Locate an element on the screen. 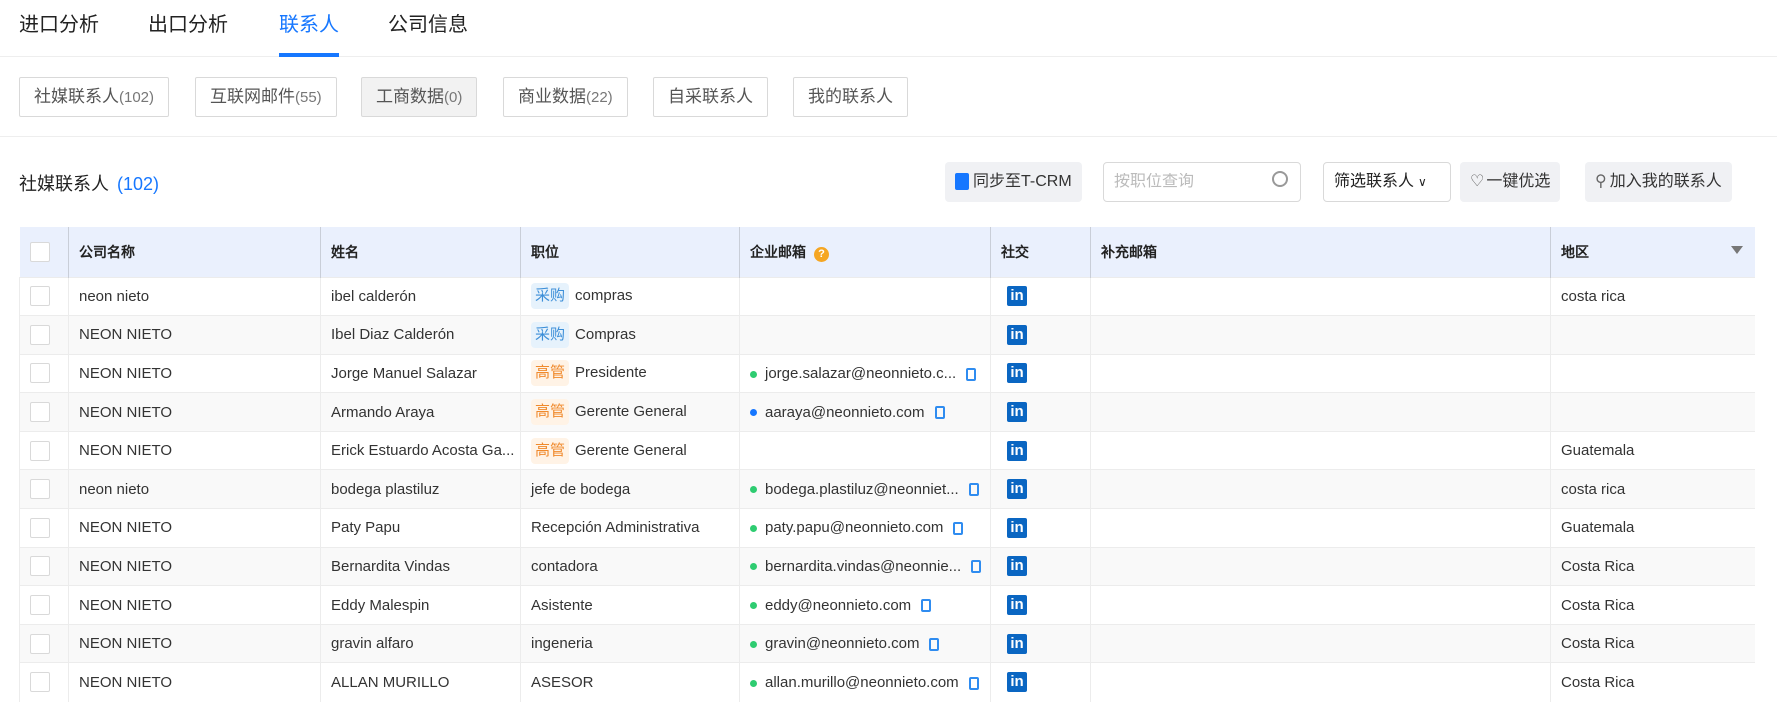 This screenshot has height=702, width=1777. tab-company-info: 公司信息 is located at coordinates (428, 33).